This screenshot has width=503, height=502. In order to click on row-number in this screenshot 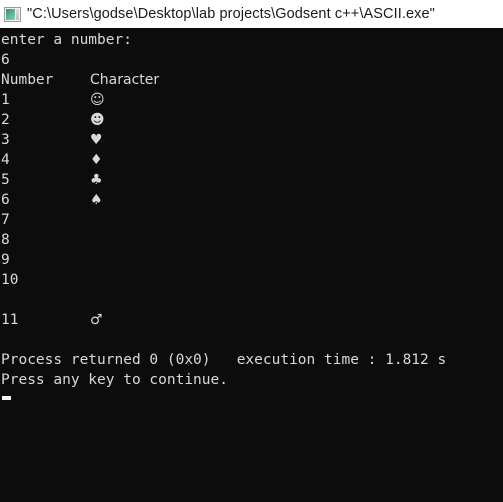, I will do `click(45, 300)`.